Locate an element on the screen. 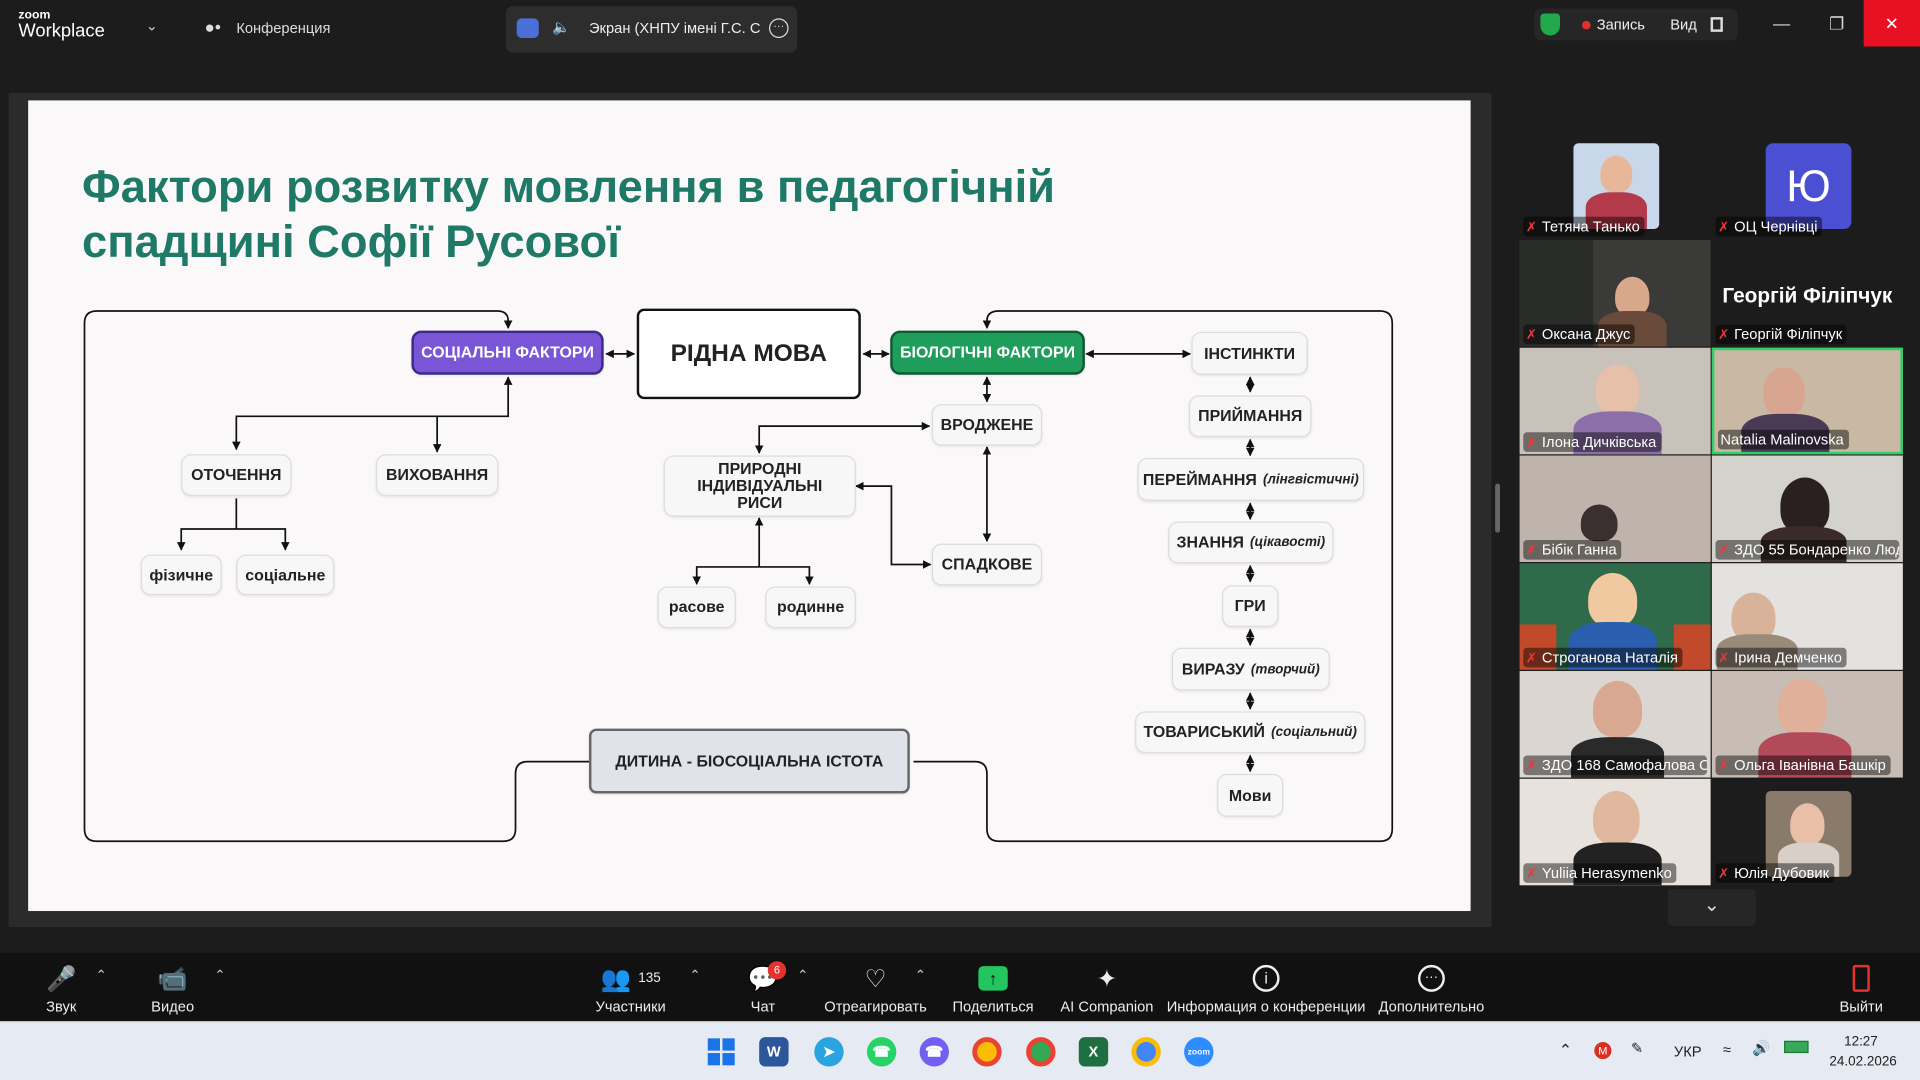  react-button: ♡ Отреагировать is located at coordinates (875, 987).